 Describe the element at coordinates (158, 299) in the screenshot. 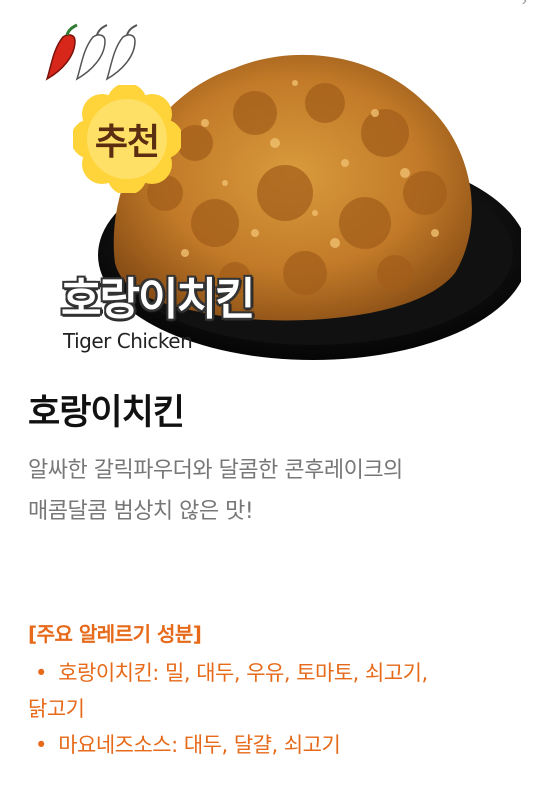

I see `hero-title-overlay: 호랑이치킨` at that location.